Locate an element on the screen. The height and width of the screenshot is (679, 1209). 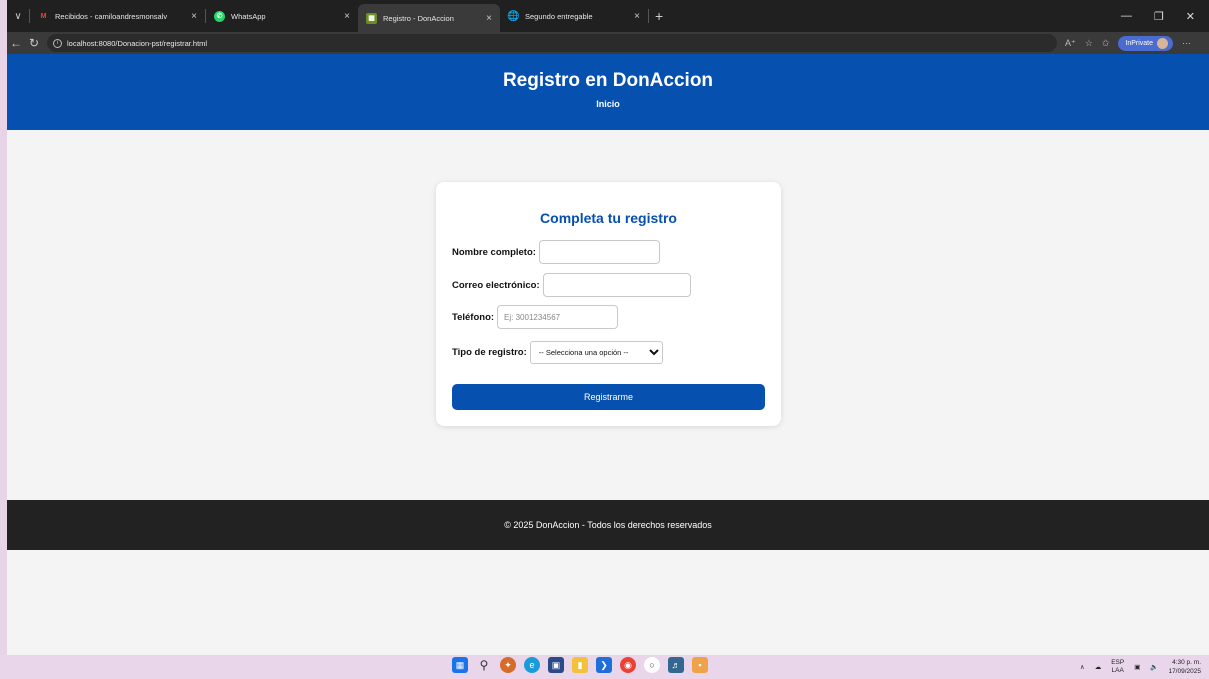
tab-label: WhatsApp is located at coordinates (248, 16).